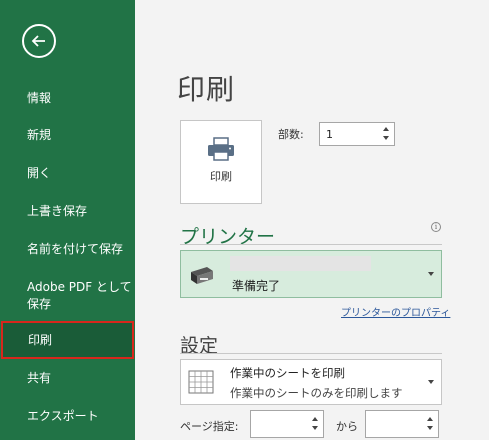 This screenshot has width=489, height=440. Describe the element at coordinates (201, 382) in the screenshot. I see `sheet-grid-icon` at that location.